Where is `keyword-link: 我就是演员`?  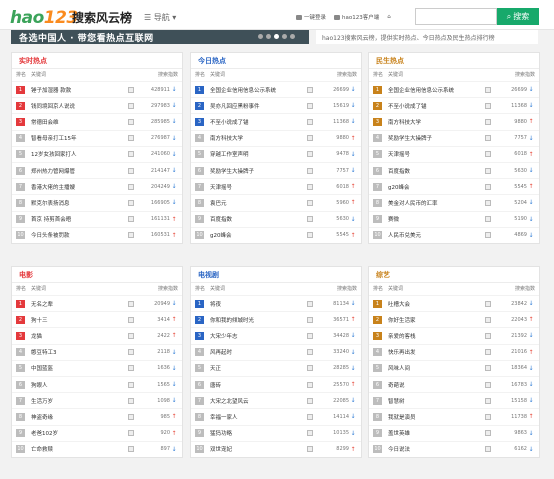
keyword-link: 我就是演员 is located at coordinates (436, 417).